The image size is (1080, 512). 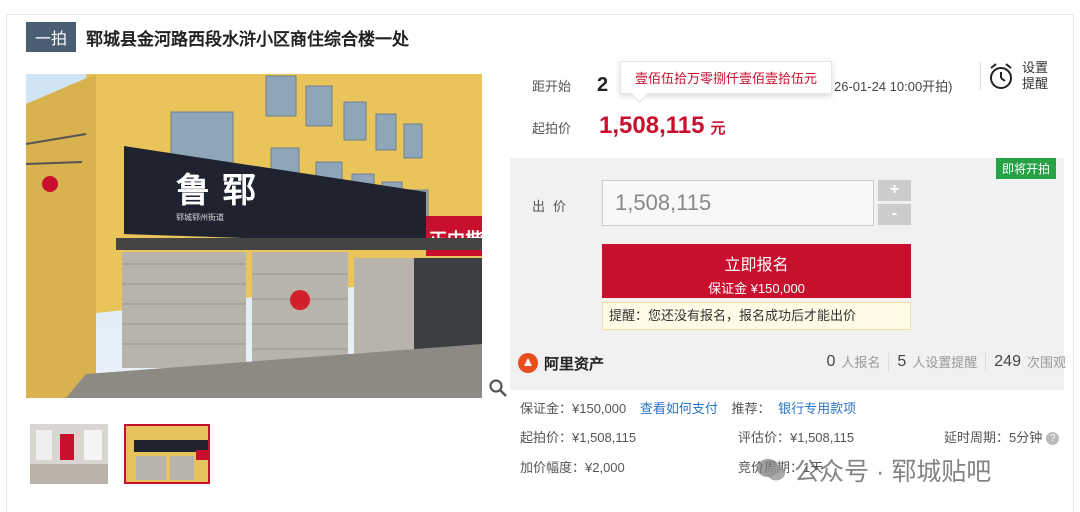 What do you see at coordinates (893, 472) in the screenshot?
I see `watermark-text: 公众号 · 郓城贴吧` at bounding box center [893, 472].